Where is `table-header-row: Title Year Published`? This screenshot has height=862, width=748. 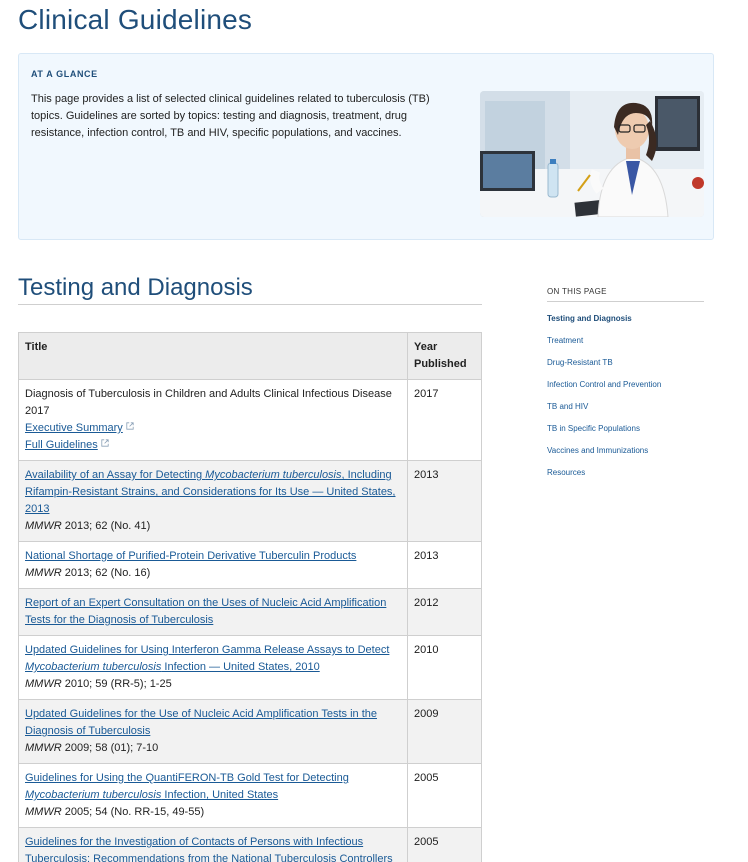
table-header-row: Title Year Published is located at coordinates (250, 356).